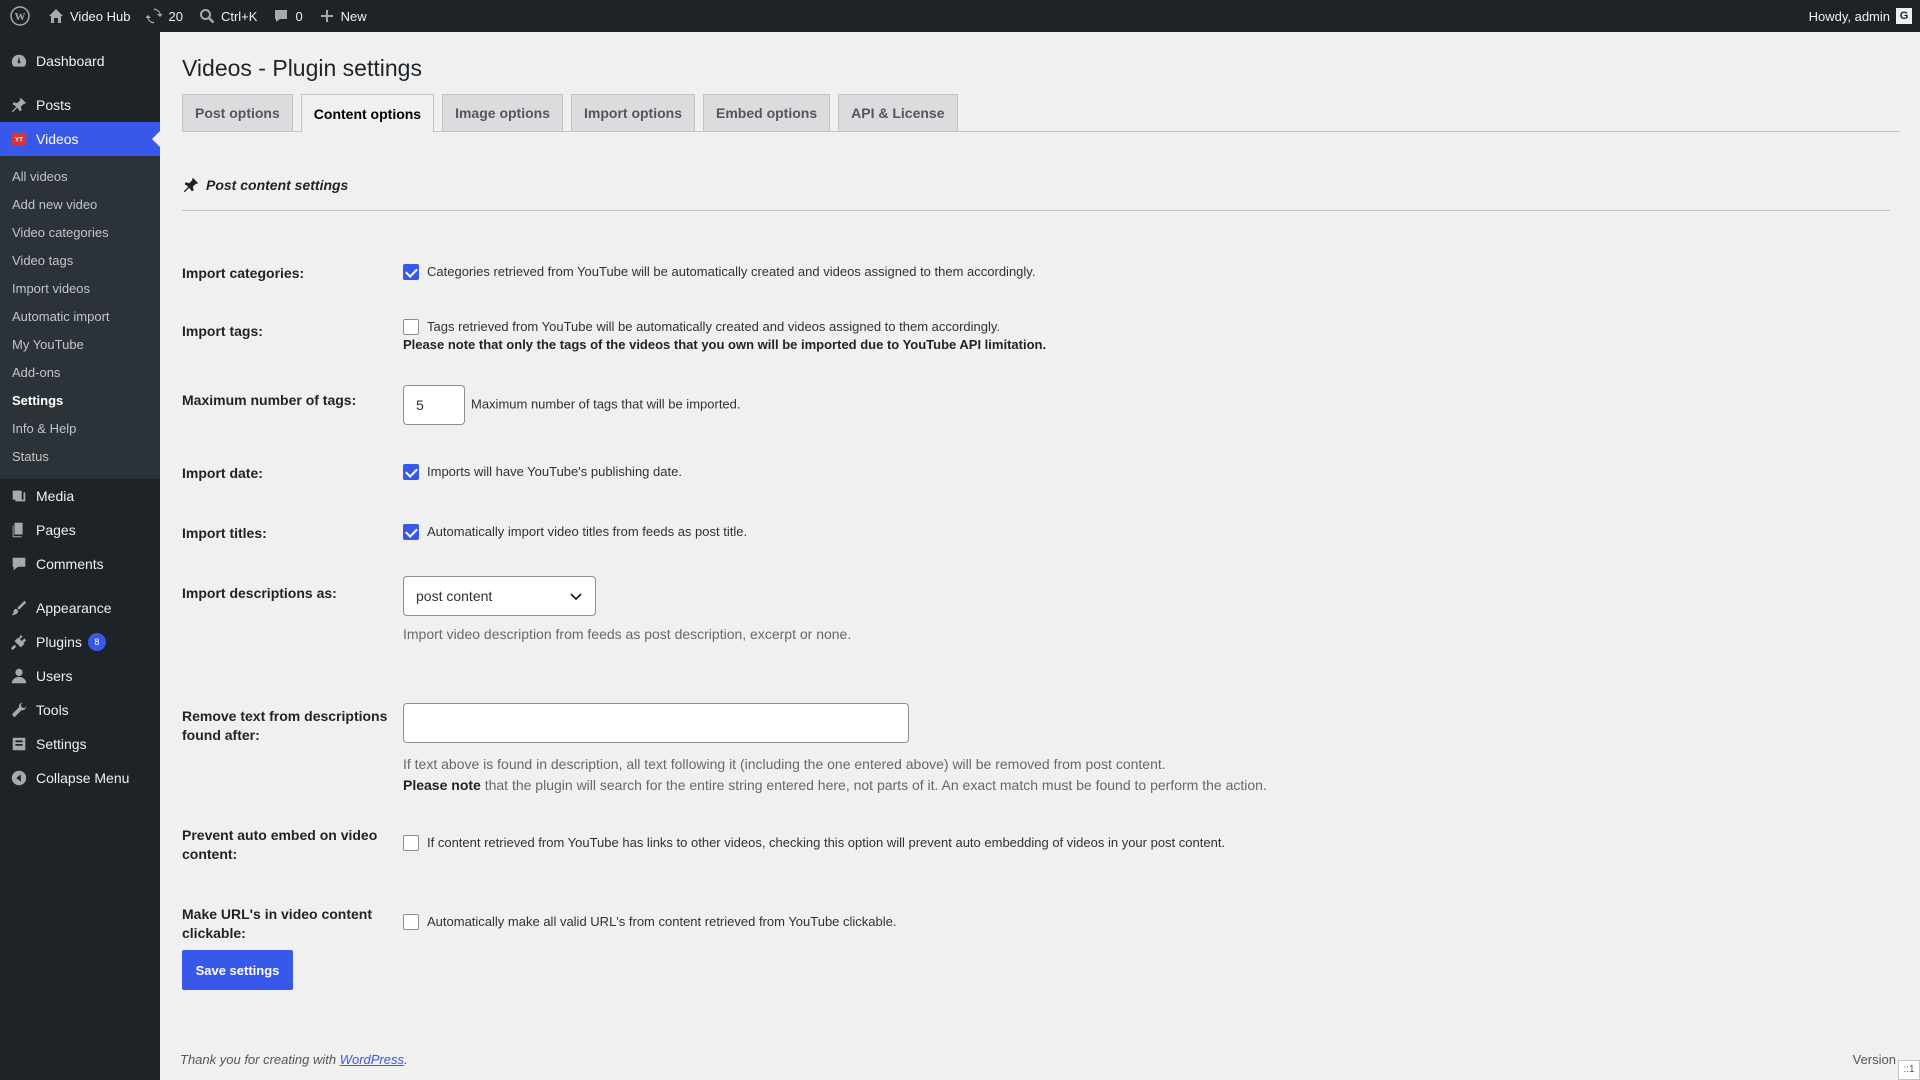 Image resolution: width=1920 pixels, height=1080 pixels. Describe the element at coordinates (221, 734) in the screenshot. I see `label-line: found after:` at that location.